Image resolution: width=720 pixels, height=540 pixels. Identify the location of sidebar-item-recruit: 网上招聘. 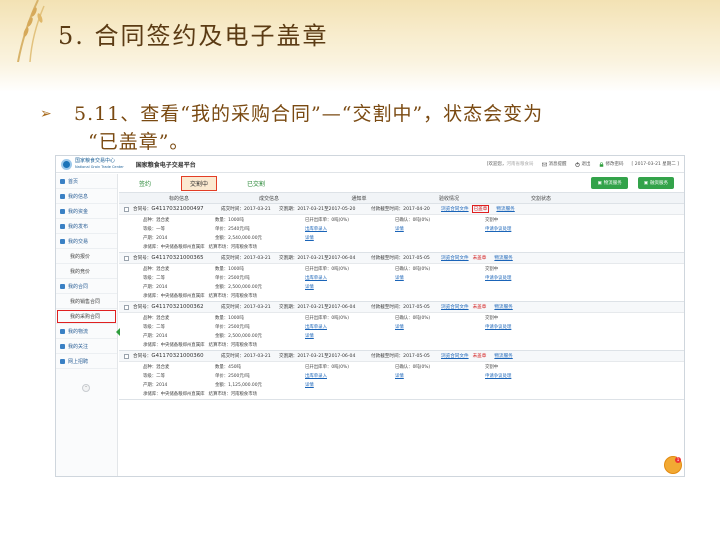
(86, 361).